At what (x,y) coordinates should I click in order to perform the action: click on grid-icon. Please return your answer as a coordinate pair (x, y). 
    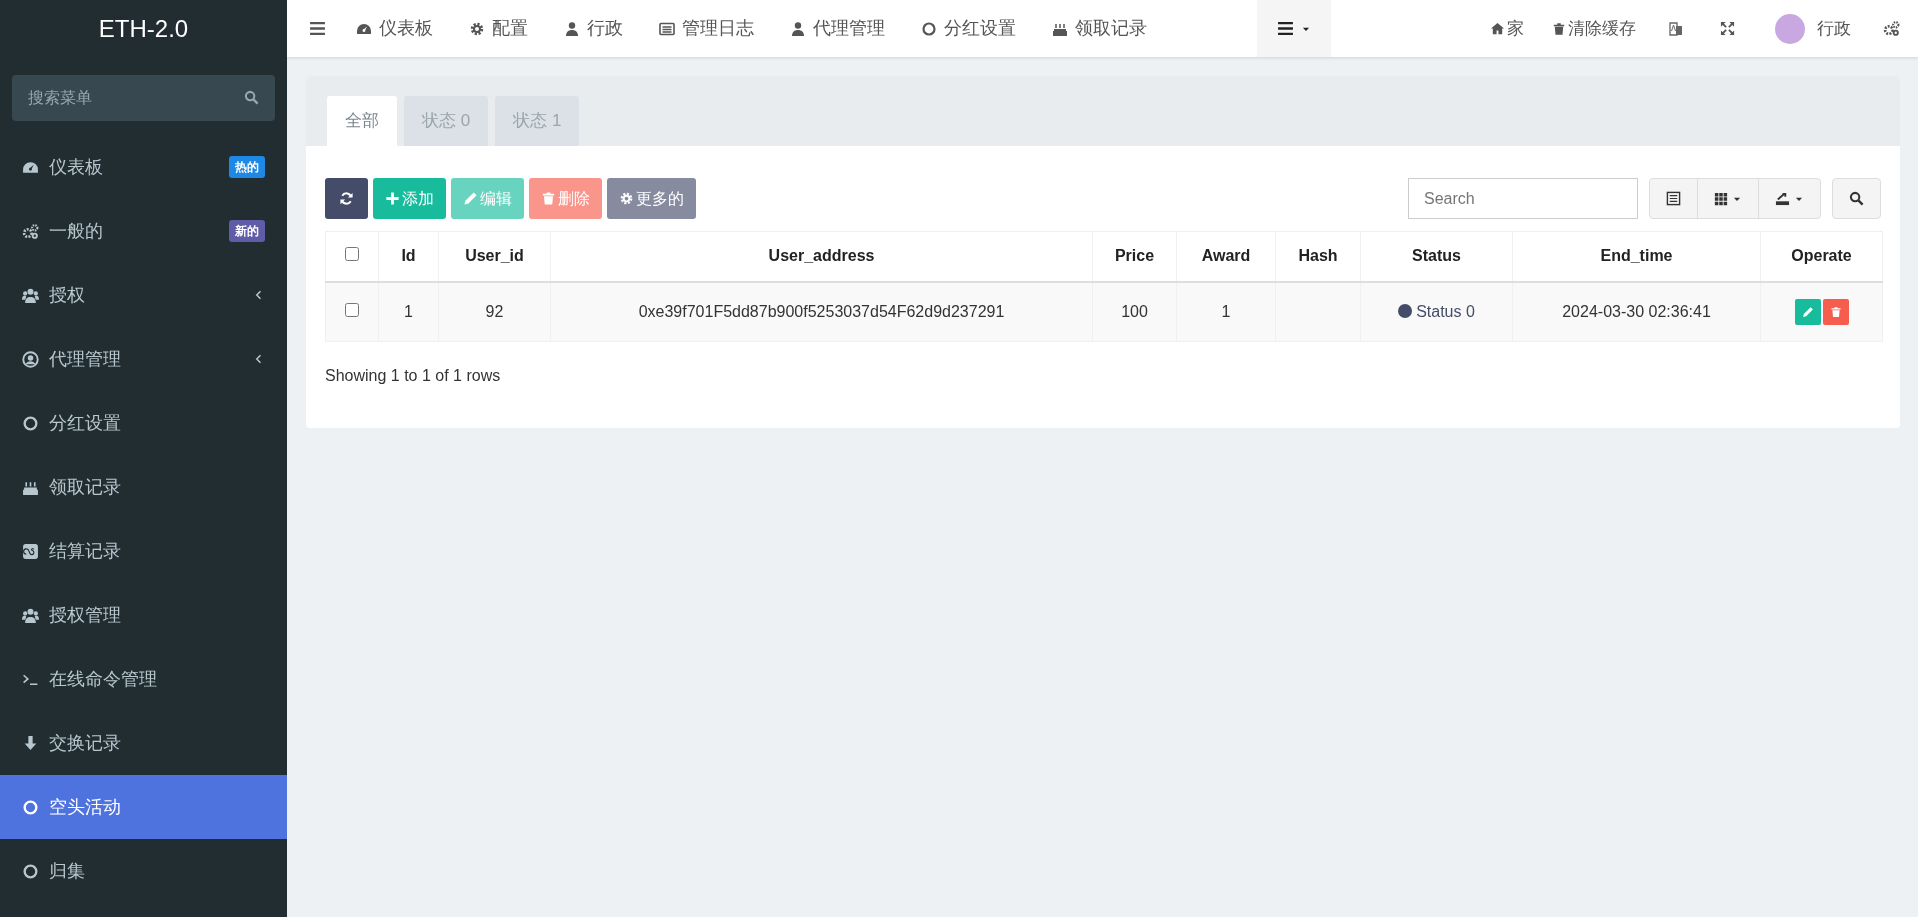
    Looking at the image, I should click on (1721, 198).